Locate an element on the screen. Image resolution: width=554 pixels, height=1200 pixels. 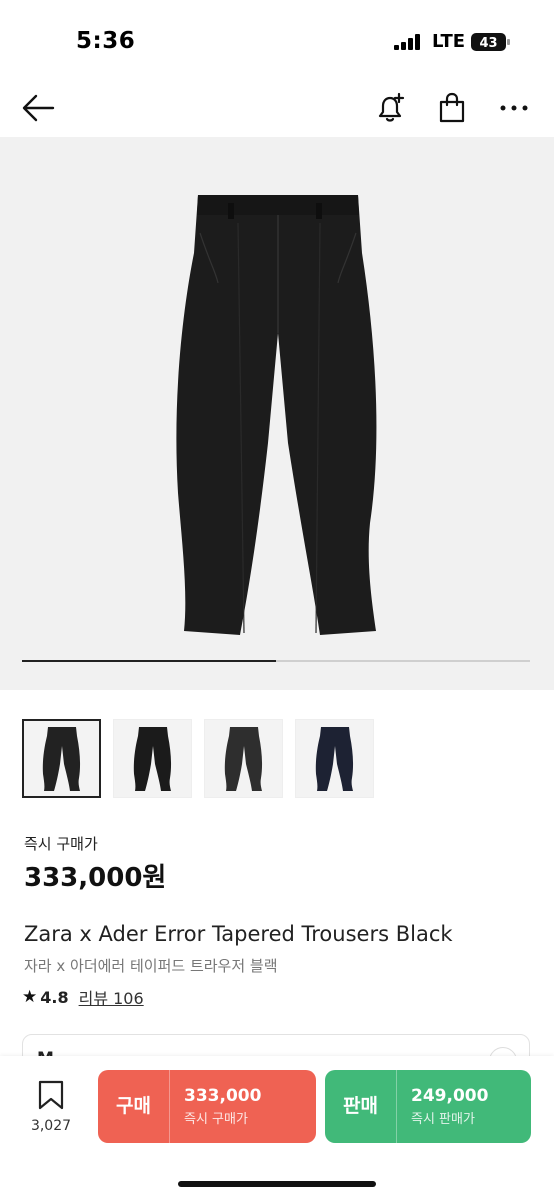
product-title: Zara x Ader Error Tapered Trousers Black is located at coordinates (238, 934).